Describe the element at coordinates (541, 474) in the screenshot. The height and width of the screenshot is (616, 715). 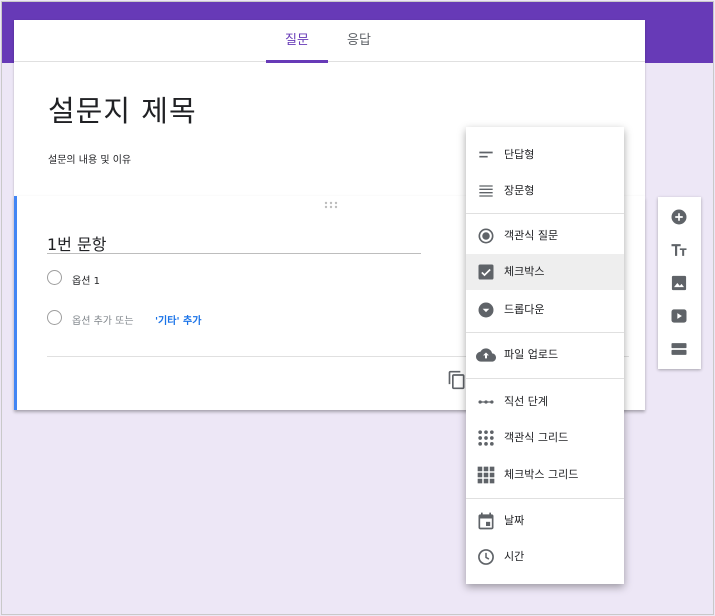
I see `menu-item-label: 체크박스 그리드` at that location.